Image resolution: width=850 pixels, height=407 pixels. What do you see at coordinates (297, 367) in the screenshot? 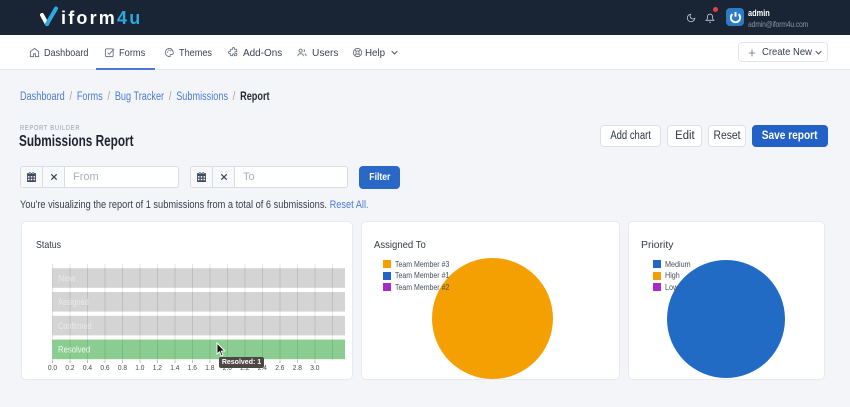
I see `svg-text: 2.8` at bounding box center [297, 367].